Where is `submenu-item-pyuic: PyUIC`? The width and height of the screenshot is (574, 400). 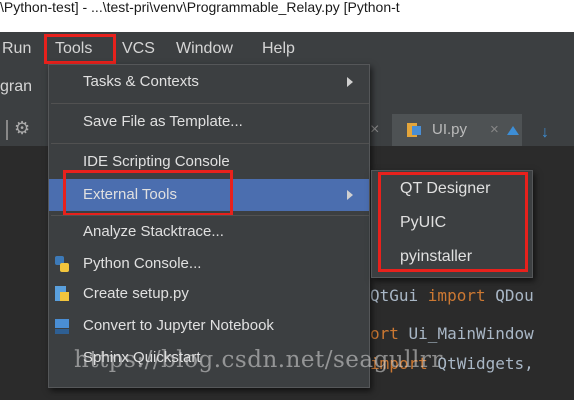
submenu-item-pyuic: PyUIC is located at coordinates (452, 223).